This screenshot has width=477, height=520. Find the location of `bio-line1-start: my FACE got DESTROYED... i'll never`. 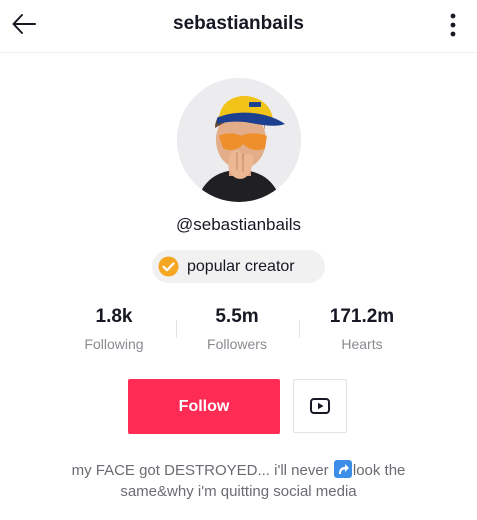

bio-line1-start: my FACE got DESTROYED... i'll never is located at coordinates (200, 470).